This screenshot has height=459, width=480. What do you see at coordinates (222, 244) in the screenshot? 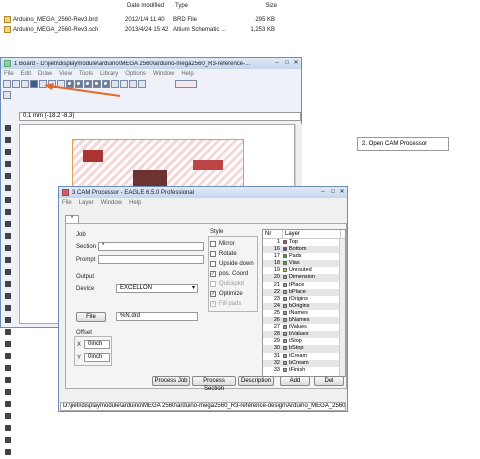
I see `mirror-checkbox: Mirror` at bounding box center [222, 244].